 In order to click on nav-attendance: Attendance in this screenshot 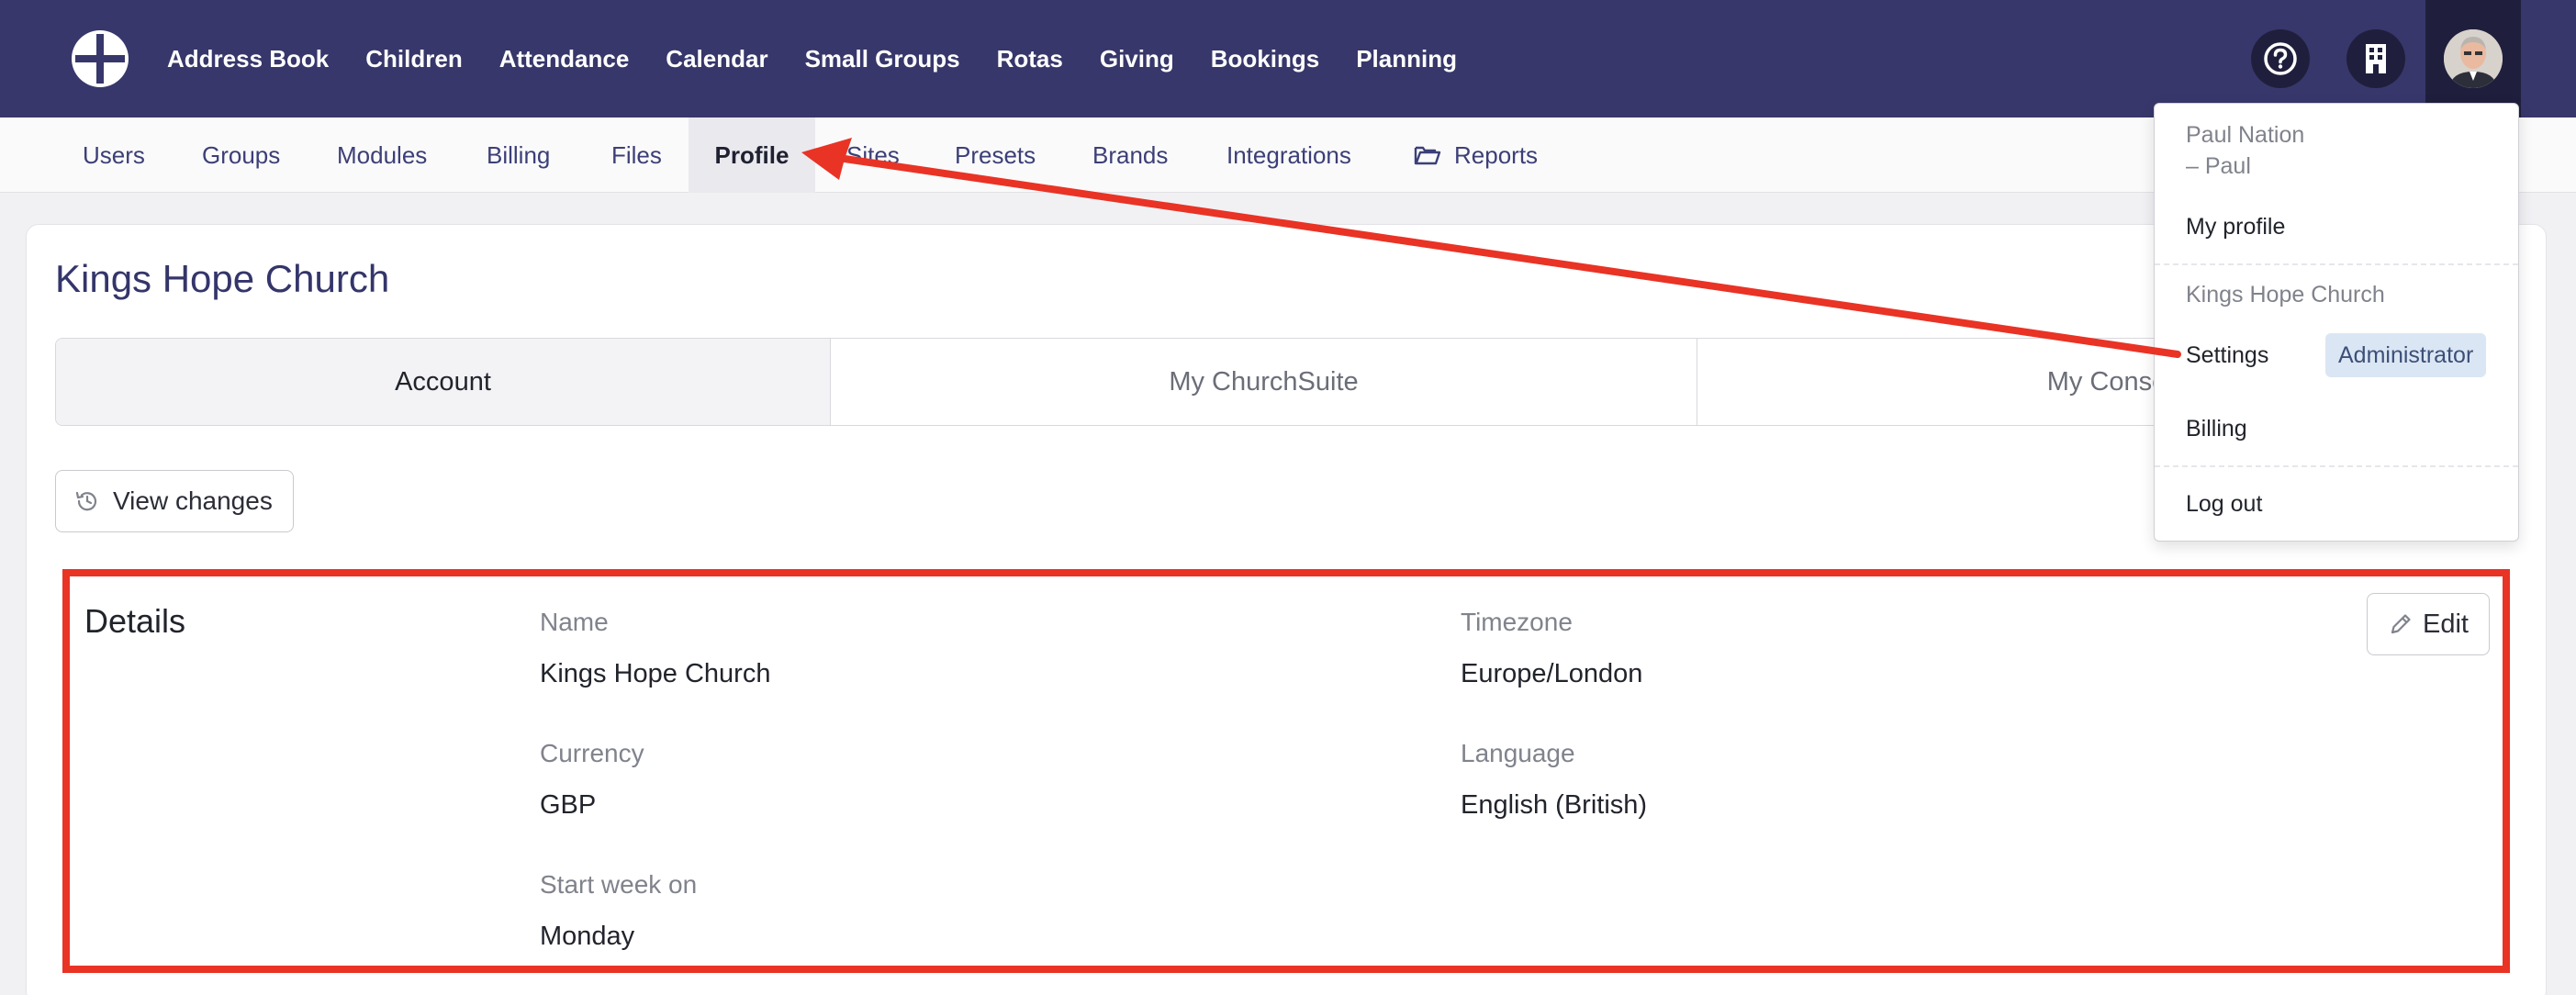, I will do `click(564, 59)`.